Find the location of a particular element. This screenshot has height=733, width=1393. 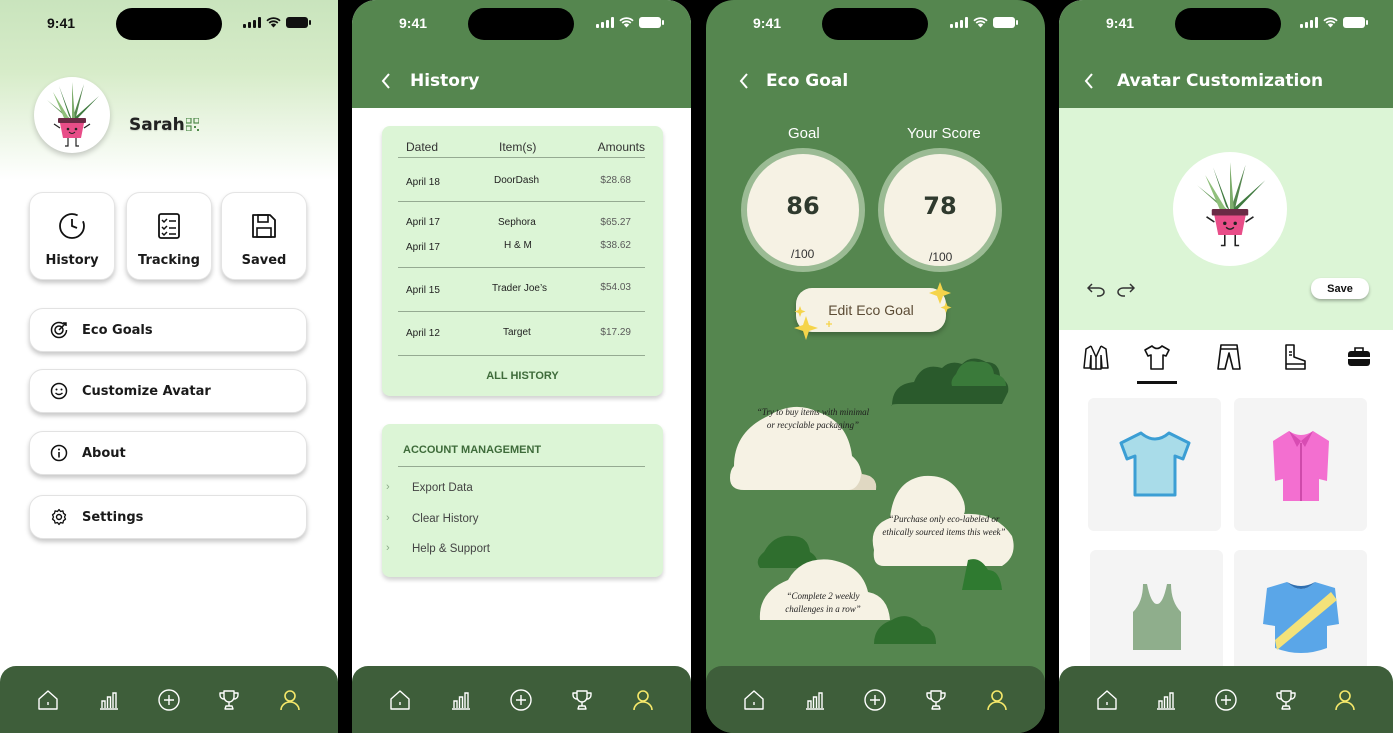

pink-blouse-icon is located at coordinates (1300, 465).